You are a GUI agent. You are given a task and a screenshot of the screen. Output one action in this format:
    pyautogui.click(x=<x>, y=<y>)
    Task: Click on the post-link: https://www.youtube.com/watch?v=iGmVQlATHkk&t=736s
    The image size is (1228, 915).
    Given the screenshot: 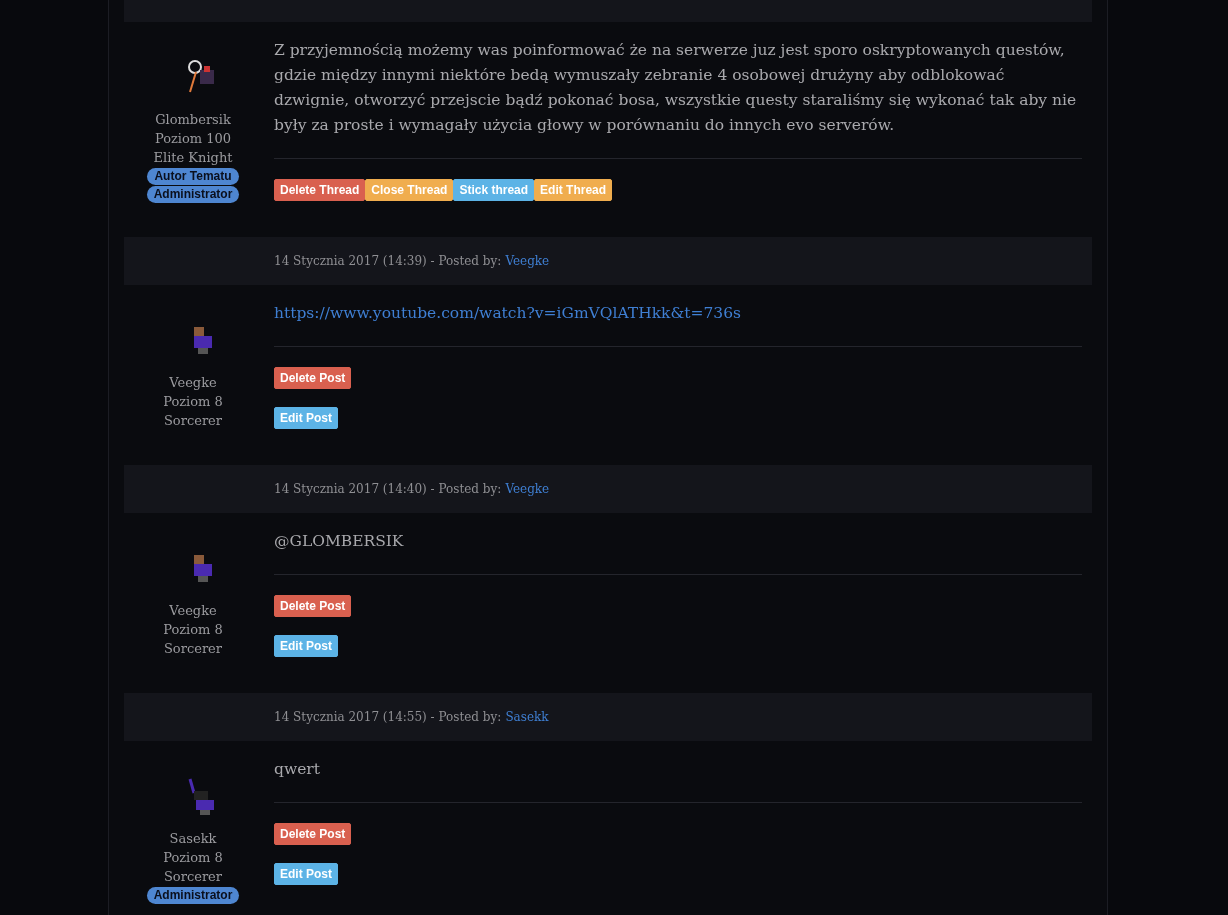 What is the action you would take?
    pyautogui.click(x=507, y=313)
    